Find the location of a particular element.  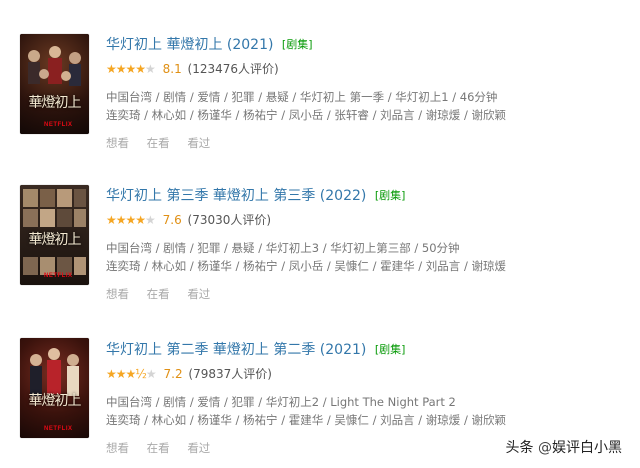

star-rating-icon: ★★★½★ is located at coordinates (131, 374).